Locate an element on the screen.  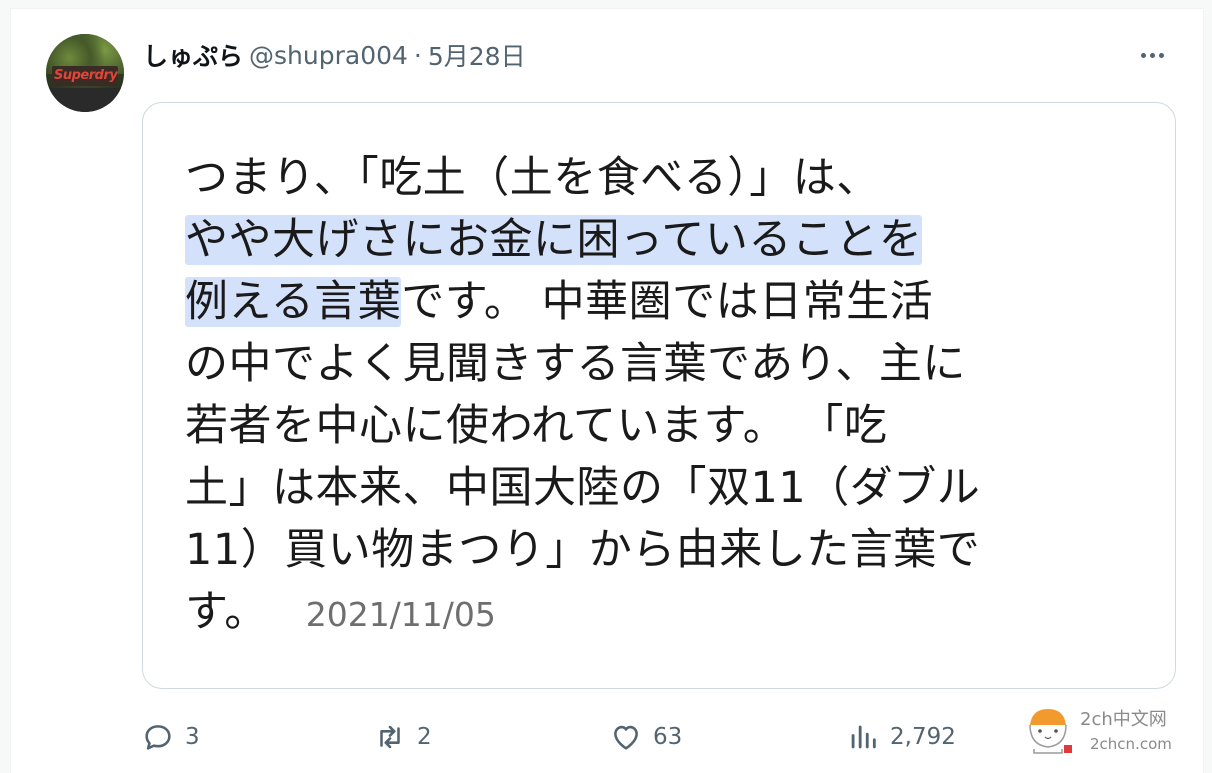
avatar: Superdry is located at coordinates (85, 73).